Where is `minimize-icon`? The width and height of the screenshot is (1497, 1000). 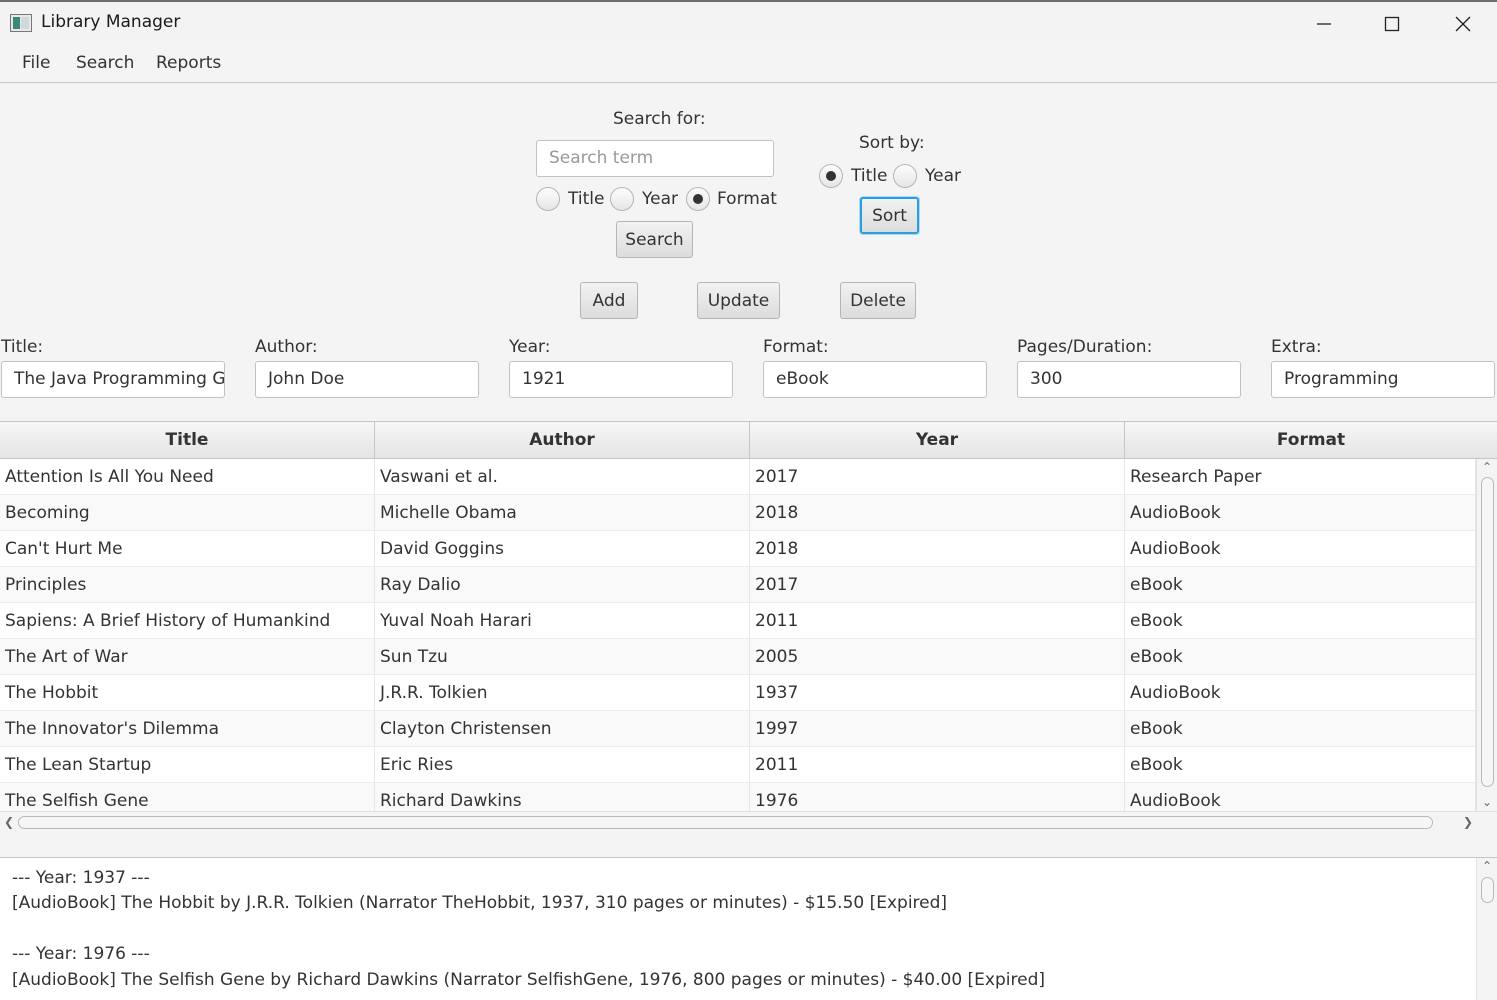 minimize-icon is located at coordinates (1324, 23).